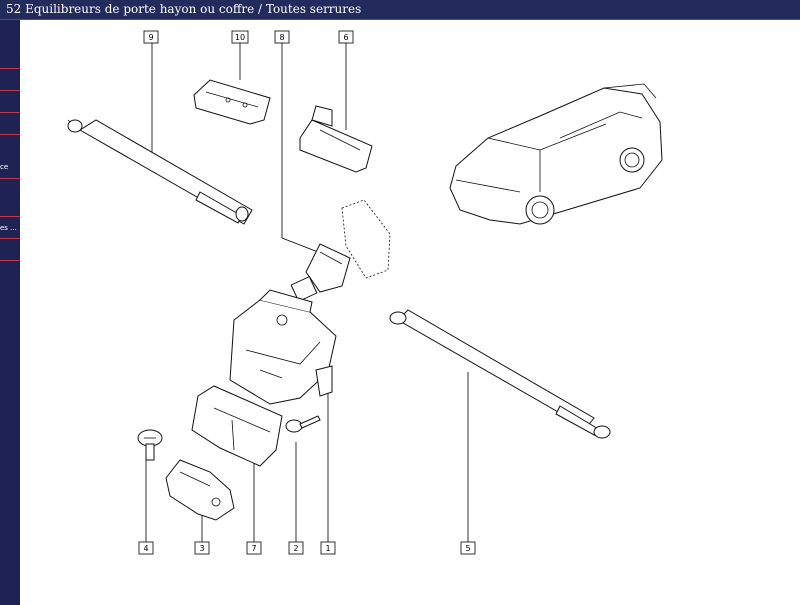 The height and width of the screenshot is (605, 800). I want to click on callout-9-label: 9, so click(150, 37).